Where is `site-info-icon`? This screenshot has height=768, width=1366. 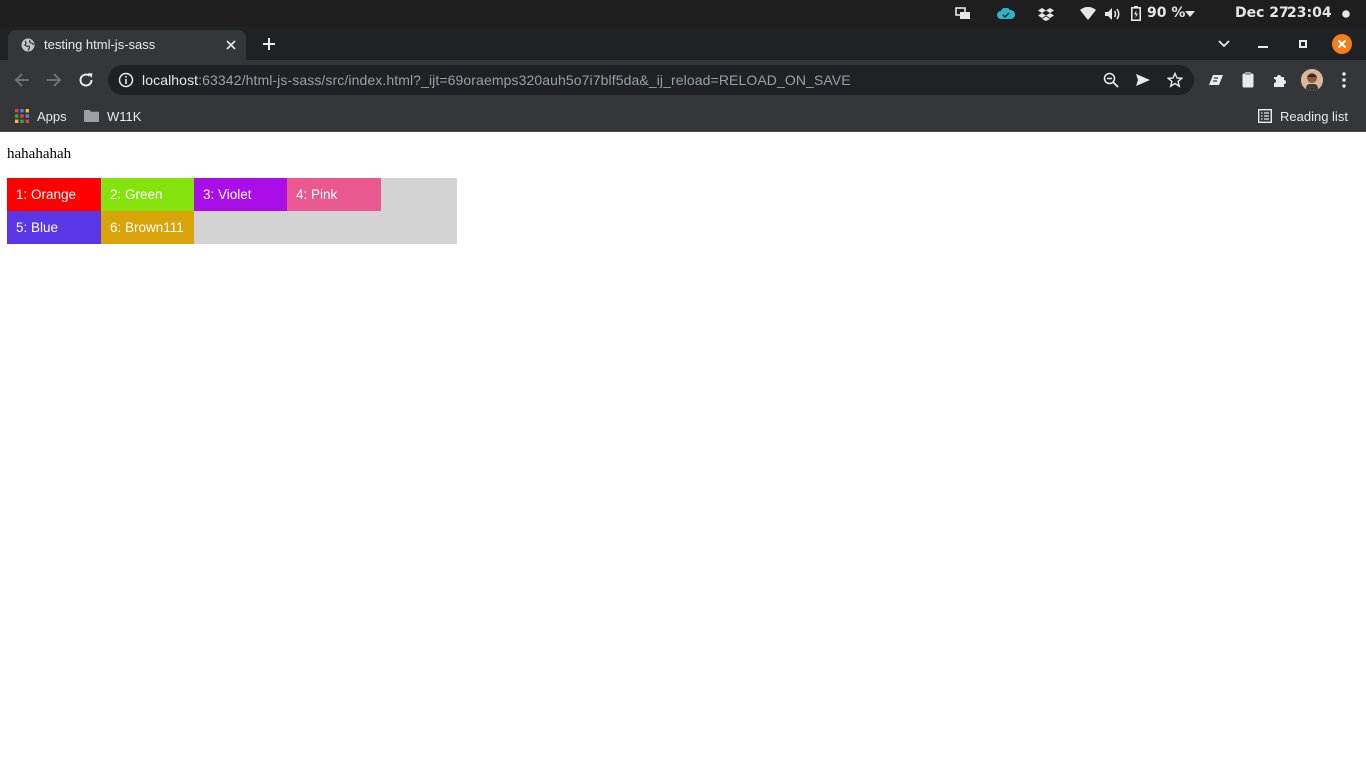 site-info-icon is located at coordinates (126, 80).